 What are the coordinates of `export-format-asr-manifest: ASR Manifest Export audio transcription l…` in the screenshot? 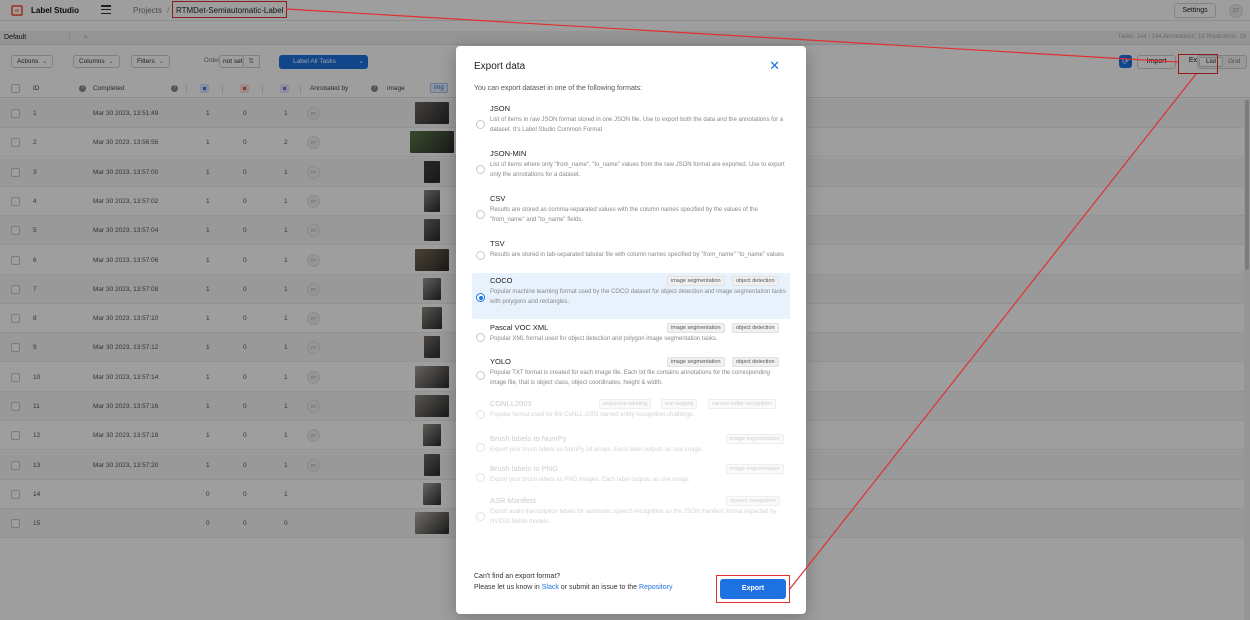 It's located at (631, 515).